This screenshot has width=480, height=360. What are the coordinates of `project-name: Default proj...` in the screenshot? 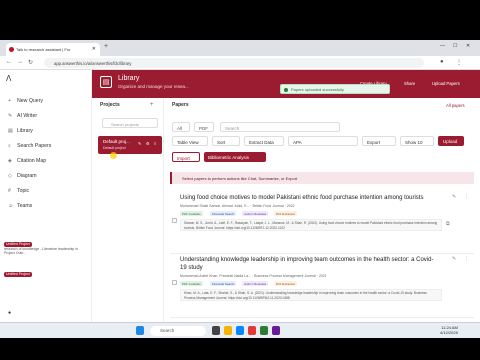 It's located at (116, 141).